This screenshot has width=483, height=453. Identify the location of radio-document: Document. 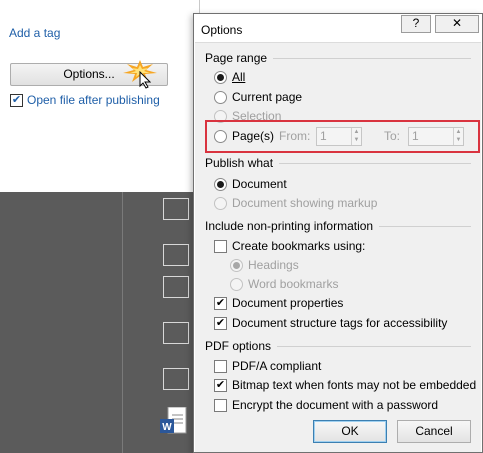
(250, 184).